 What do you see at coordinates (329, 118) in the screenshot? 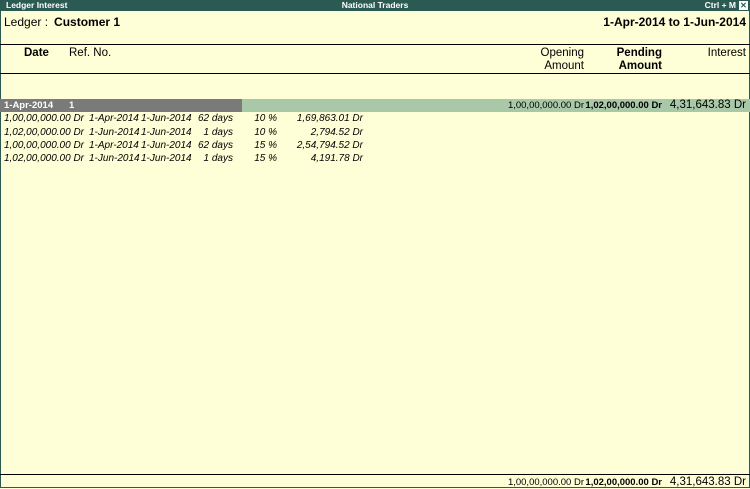
I see `detail-interest: 1,69,863.01 Dr` at bounding box center [329, 118].